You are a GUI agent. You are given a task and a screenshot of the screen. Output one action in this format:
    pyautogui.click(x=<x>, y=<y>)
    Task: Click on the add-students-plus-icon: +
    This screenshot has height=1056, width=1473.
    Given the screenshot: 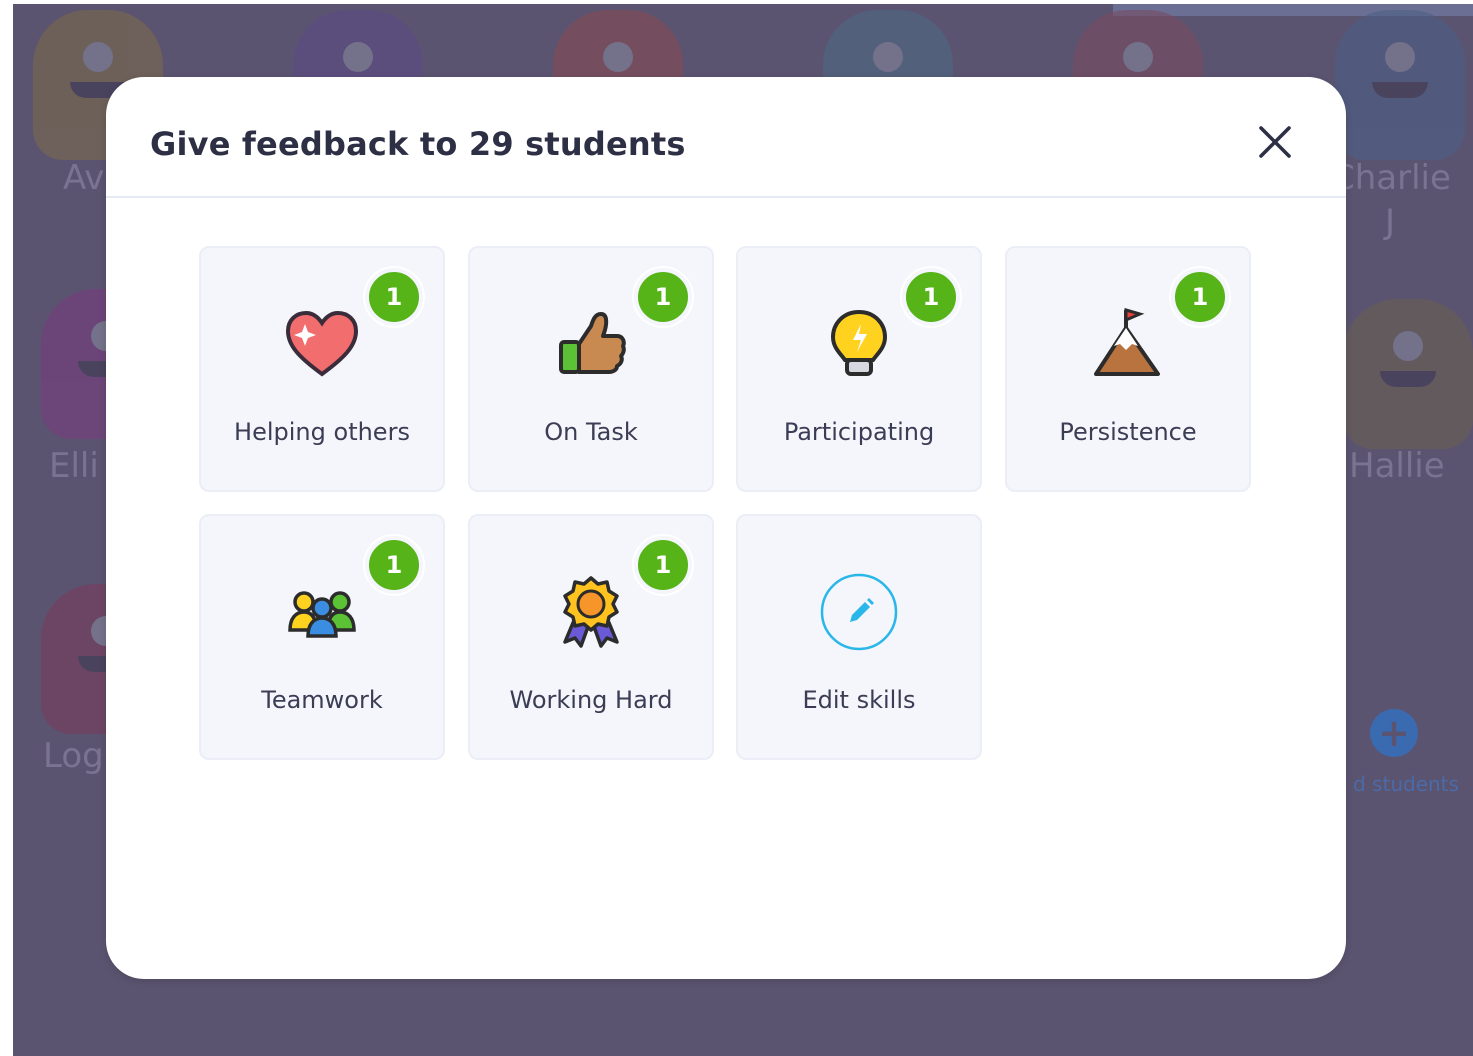 What is the action you would take?
    pyautogui.click(x=1394, y=733)
    